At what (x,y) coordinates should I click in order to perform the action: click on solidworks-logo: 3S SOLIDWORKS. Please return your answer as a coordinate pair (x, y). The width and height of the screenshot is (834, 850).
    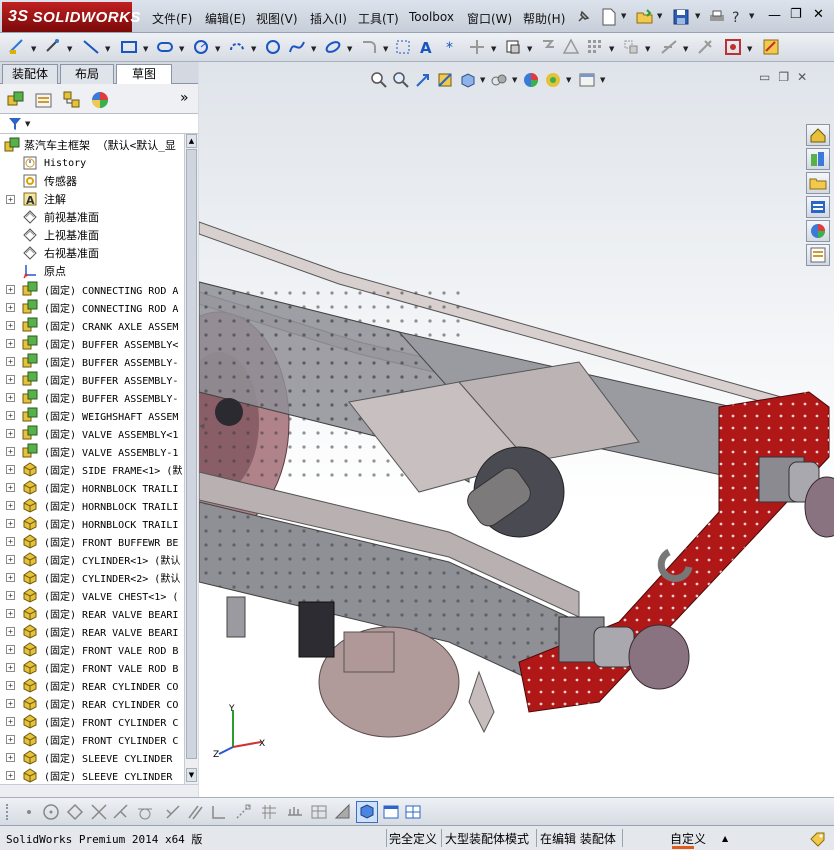
    Looking at the image, I should click on (71, 17).